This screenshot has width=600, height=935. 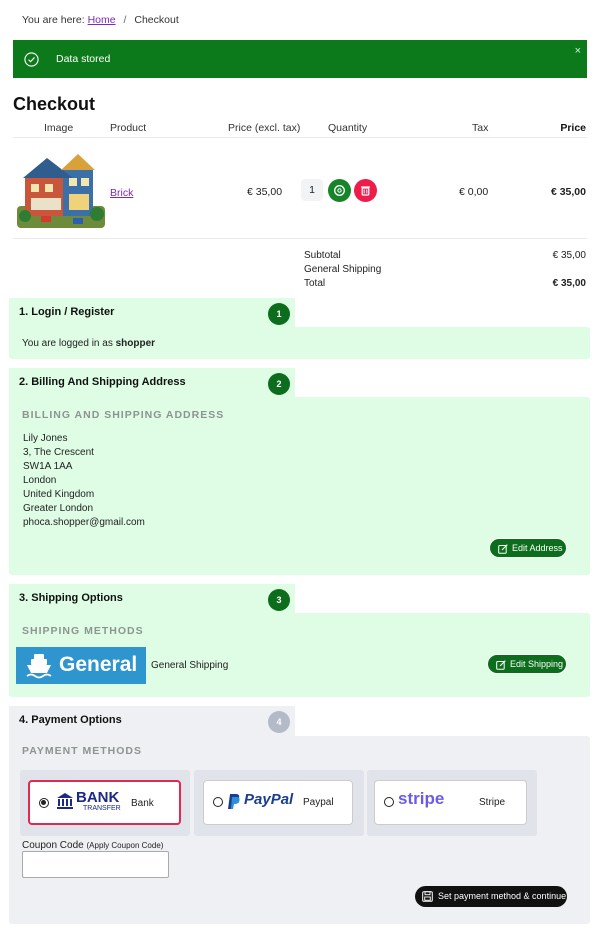 I want to click on payment-name-bank: Bank, so click(x=142, y=803).